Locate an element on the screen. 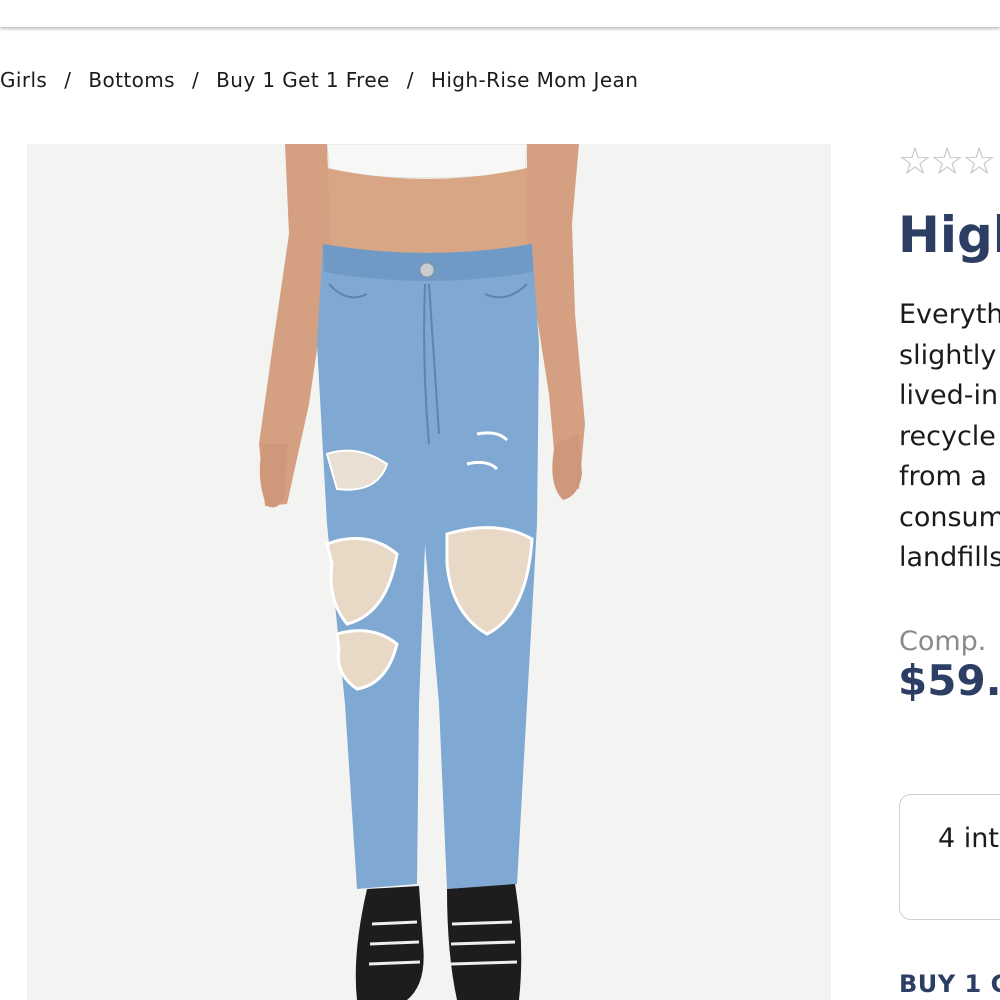 This screenshot has height=1000, width=1000. compare-price-label: Comp. is located at coordinates (943, 641).